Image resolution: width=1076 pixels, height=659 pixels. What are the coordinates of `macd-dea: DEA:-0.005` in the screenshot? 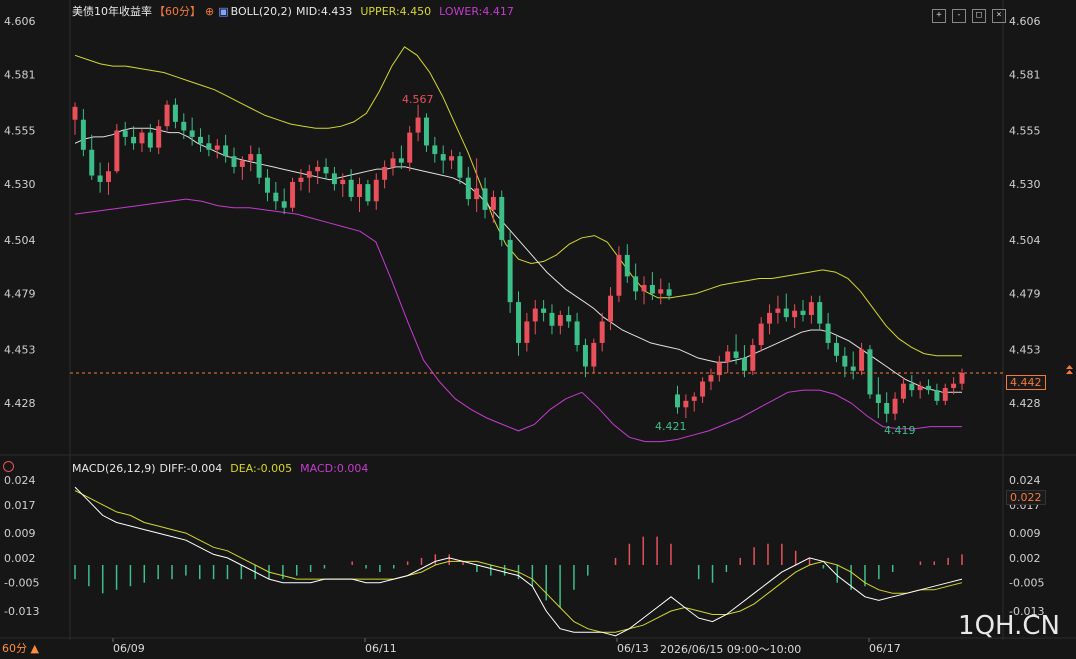 It's located at (261, 468).